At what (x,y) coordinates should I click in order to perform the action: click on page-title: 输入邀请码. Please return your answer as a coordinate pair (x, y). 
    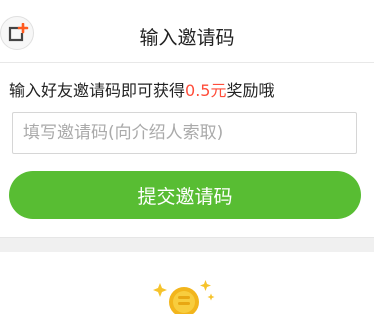
    Looking at the image, I should click on (187, 38).